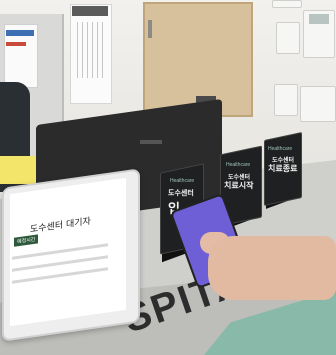 The height and width of the screenshot is (355, 336). I want to click on monitor-logo, so click(151, 142).